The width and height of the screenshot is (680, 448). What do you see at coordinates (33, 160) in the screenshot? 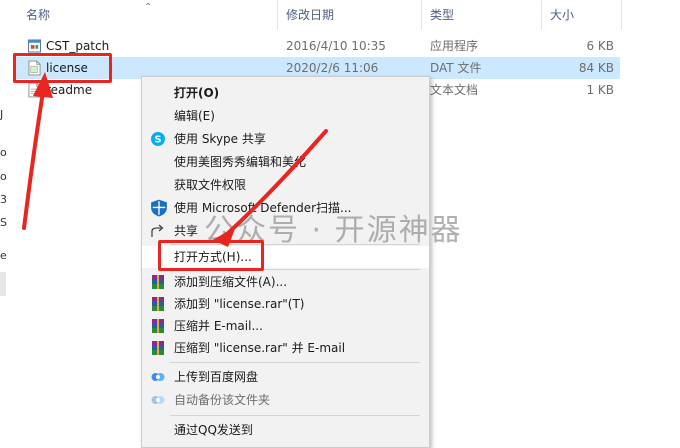
I see `annotation-arrow-to-license` at bounding box center [33, 160].